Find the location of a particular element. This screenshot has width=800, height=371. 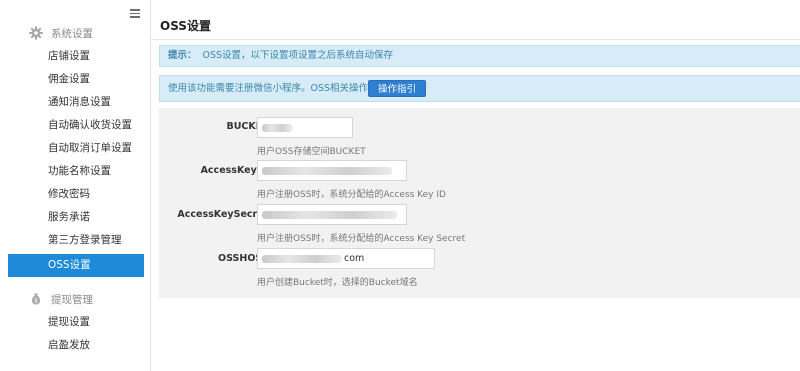

sidebar-item-feature-names: 功能名称设置 is located at coordinates (76, 171).